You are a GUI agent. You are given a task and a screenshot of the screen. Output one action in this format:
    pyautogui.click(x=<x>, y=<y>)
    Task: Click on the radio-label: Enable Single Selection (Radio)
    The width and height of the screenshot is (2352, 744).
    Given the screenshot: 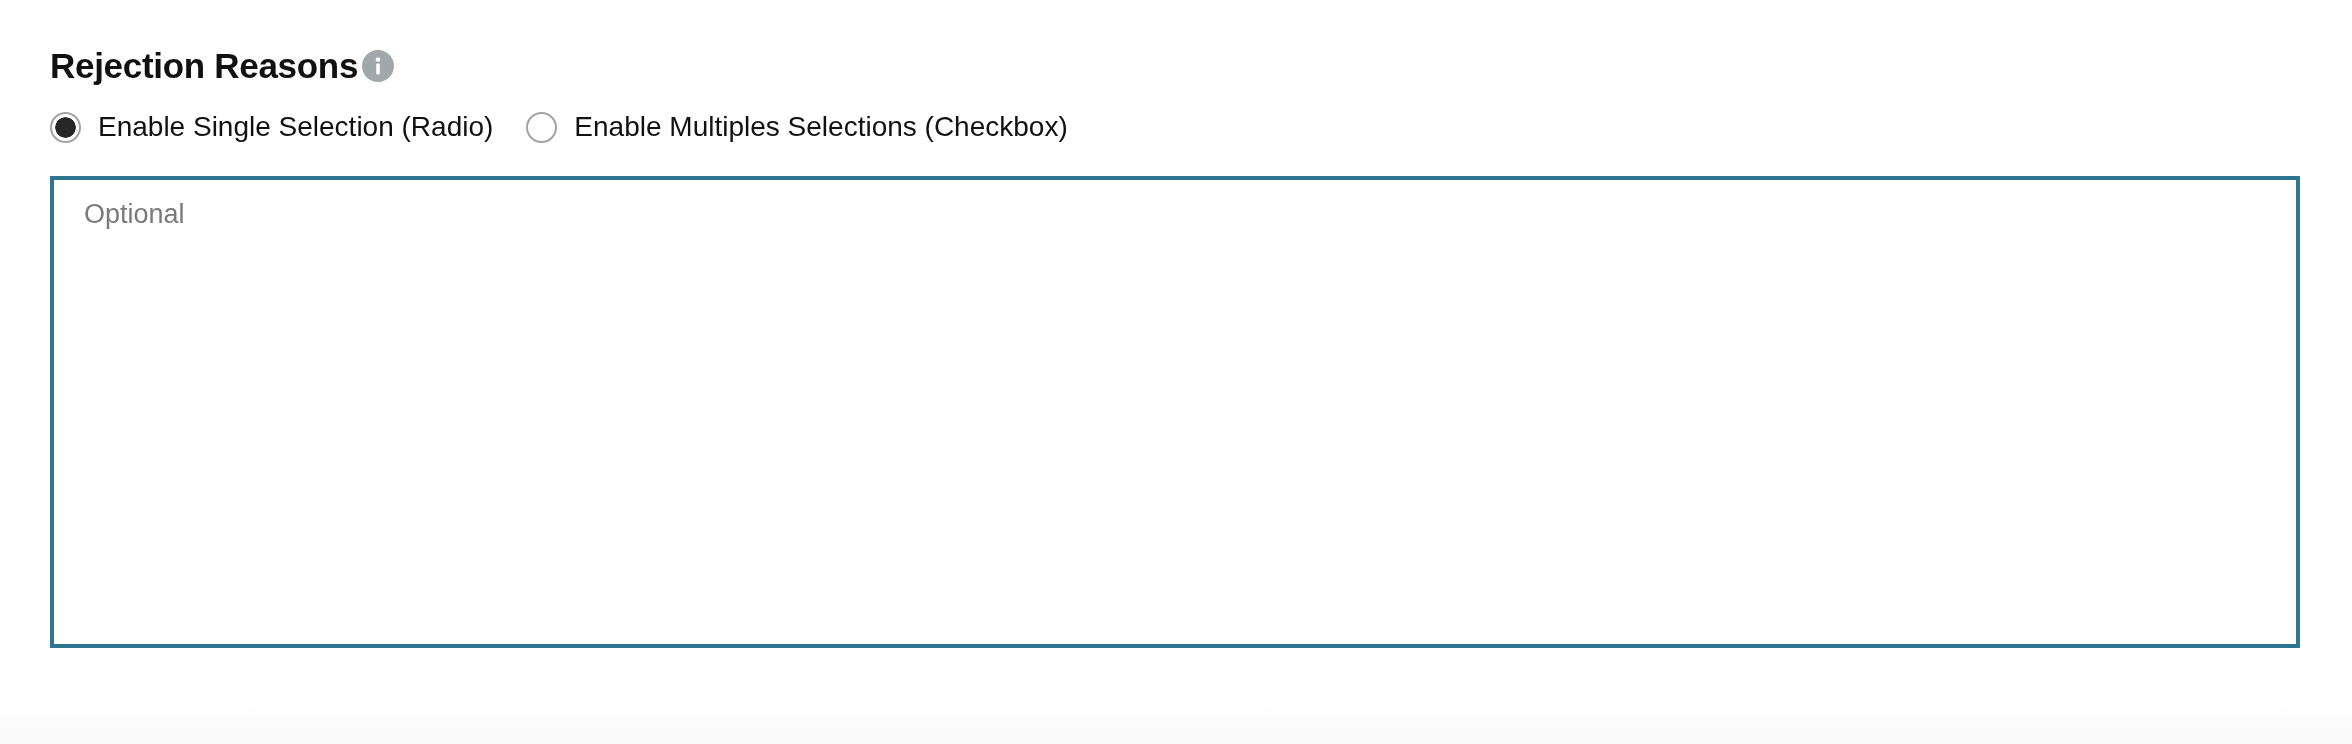 What is the action you would take?
    pyautogui.click(x=296, y=127)
    